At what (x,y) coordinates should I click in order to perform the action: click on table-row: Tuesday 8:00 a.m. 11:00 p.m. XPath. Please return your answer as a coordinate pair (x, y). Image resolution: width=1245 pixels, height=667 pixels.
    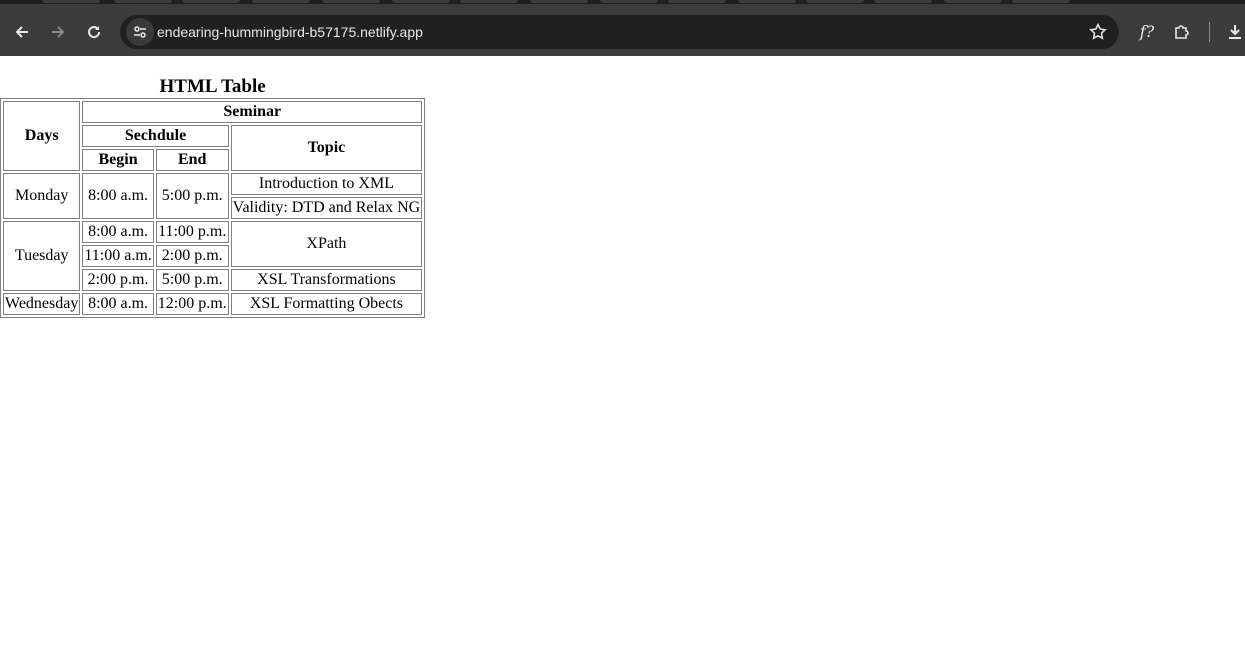
    Looking at the image, I should click on (213, 256).